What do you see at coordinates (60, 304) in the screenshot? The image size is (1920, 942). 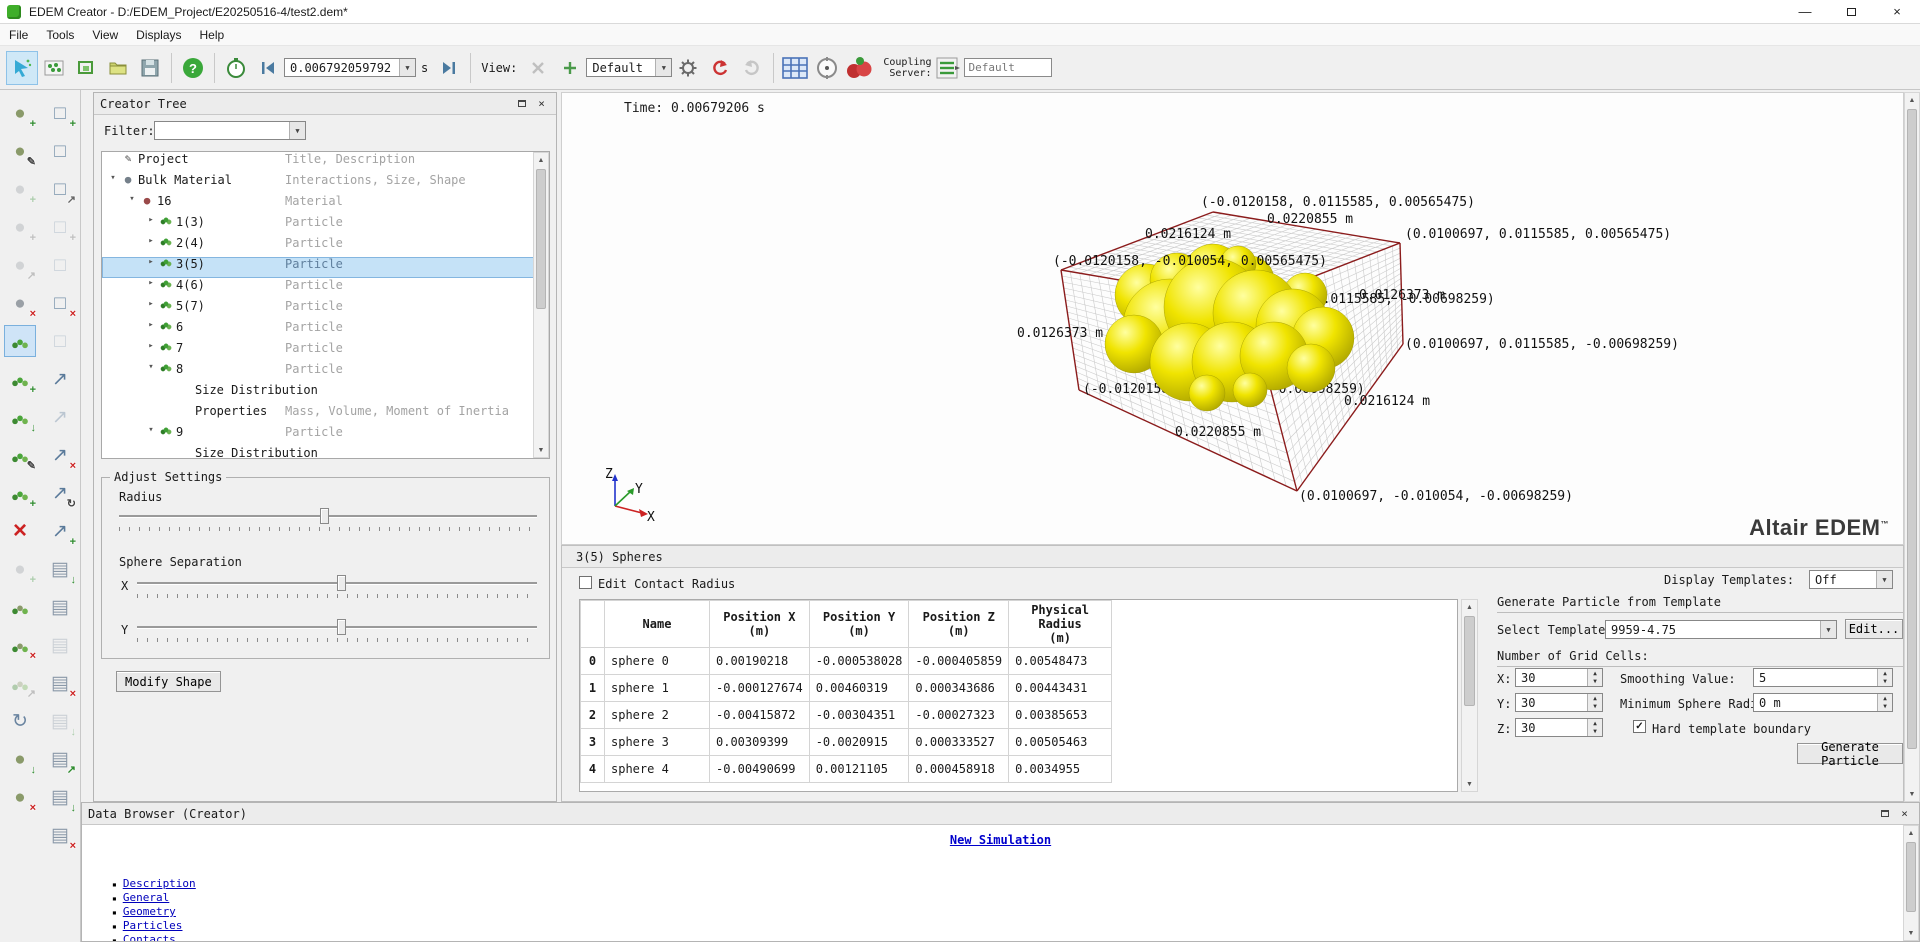 I see `delete-geometry-icon: □ ×` at bounding box center [60, 304].